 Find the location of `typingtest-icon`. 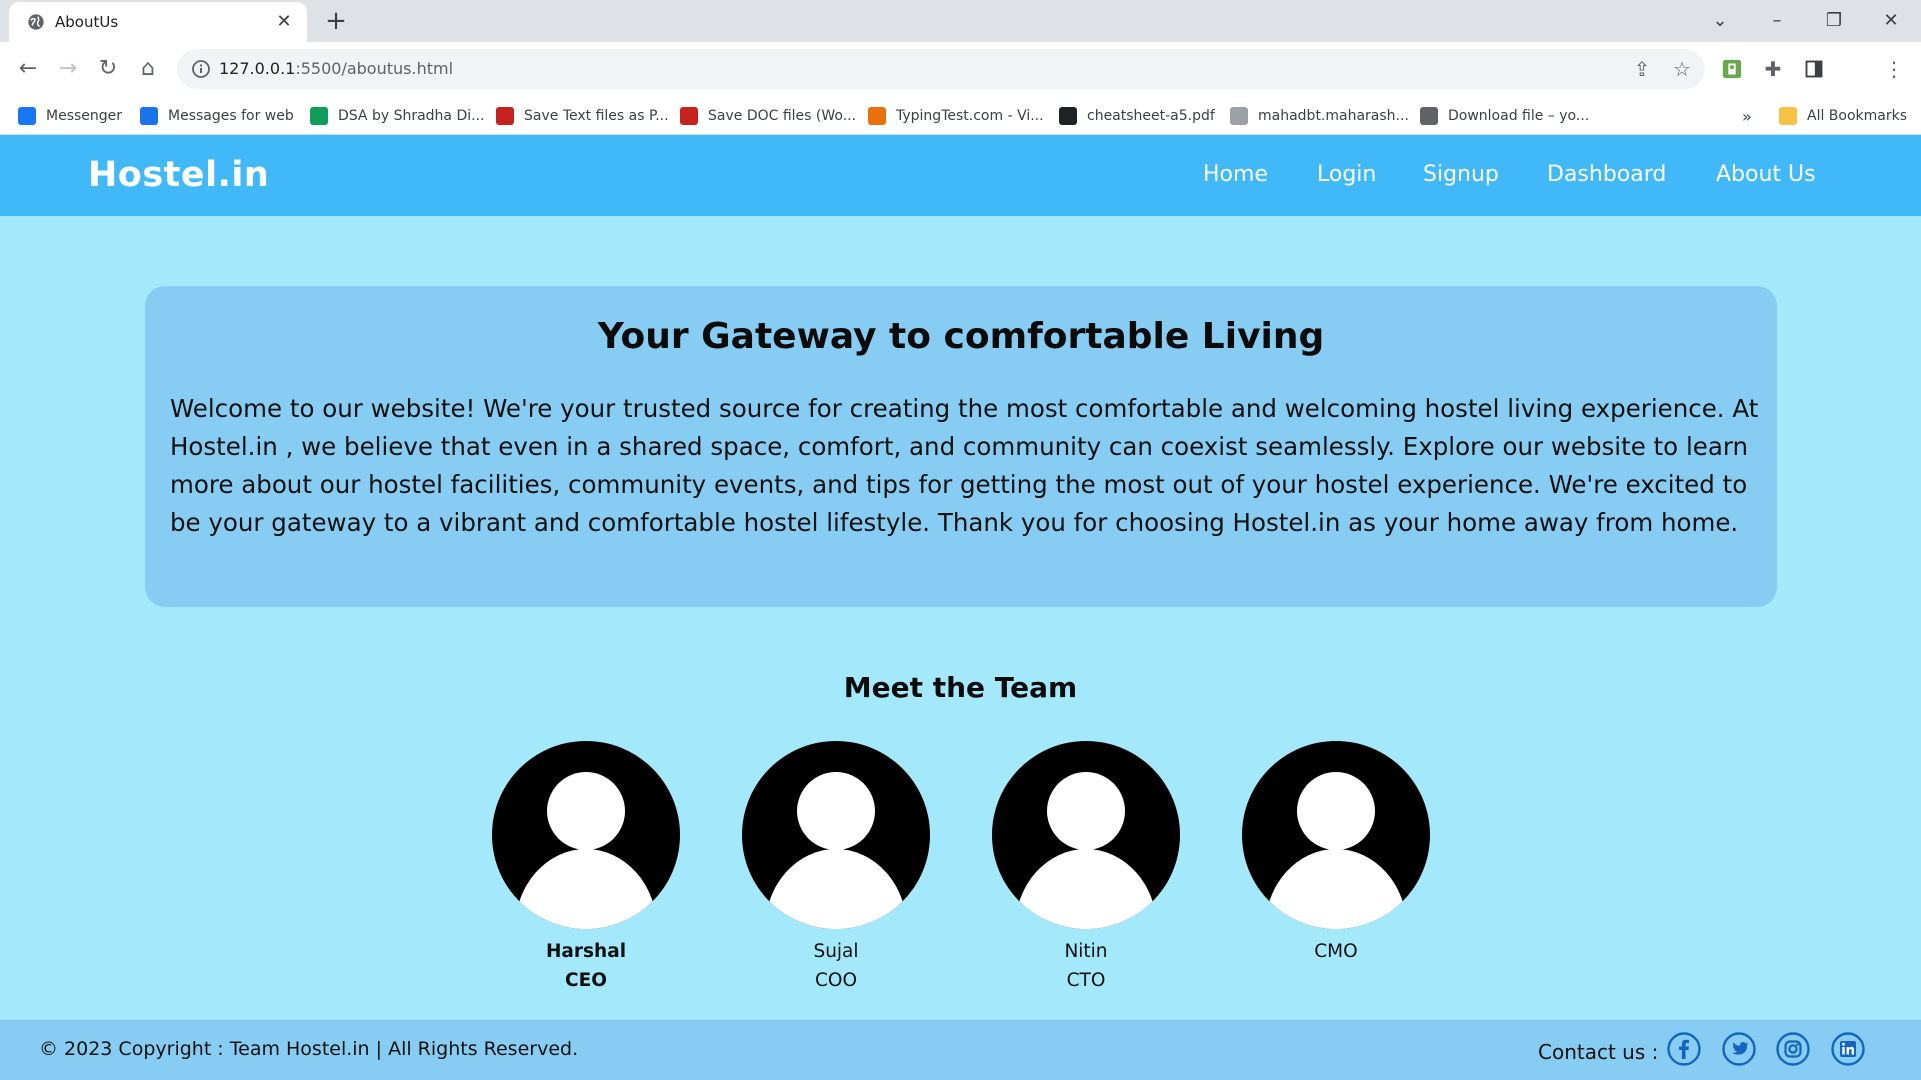

typingtest-icon is located at coordinates (877, 116).